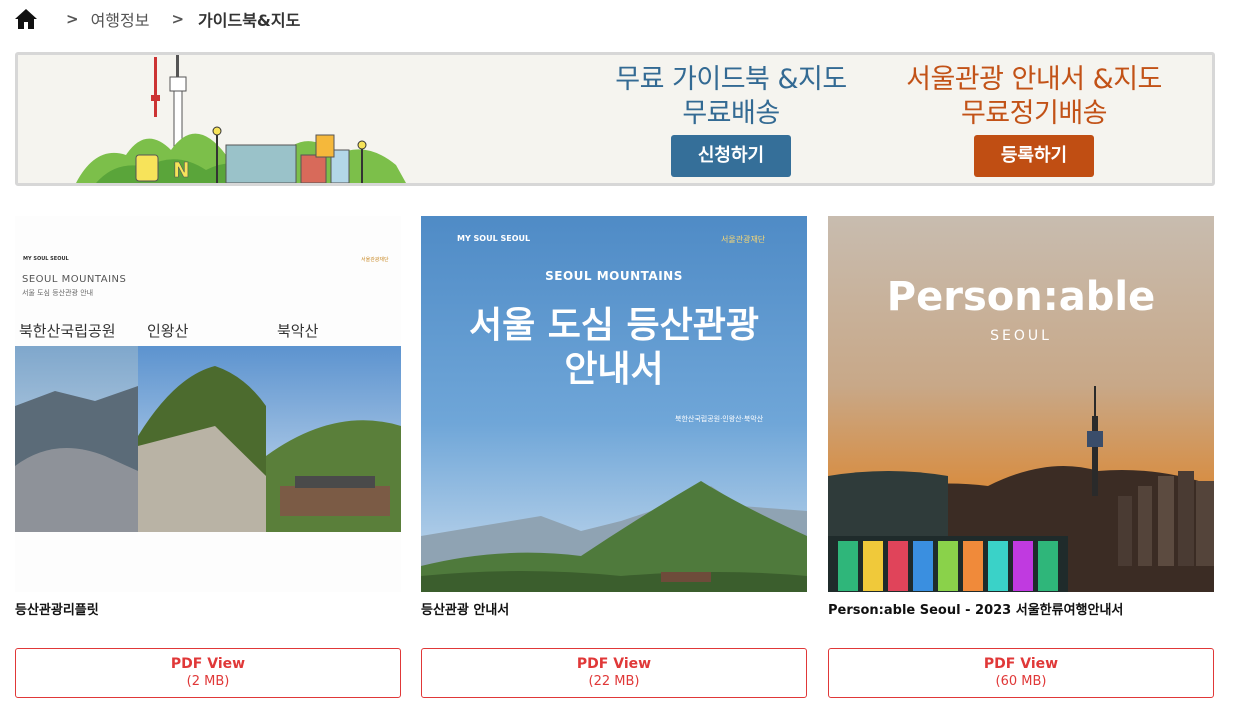  I want to click on free-guidebook-line2: 무료배송, so click(731, 113).